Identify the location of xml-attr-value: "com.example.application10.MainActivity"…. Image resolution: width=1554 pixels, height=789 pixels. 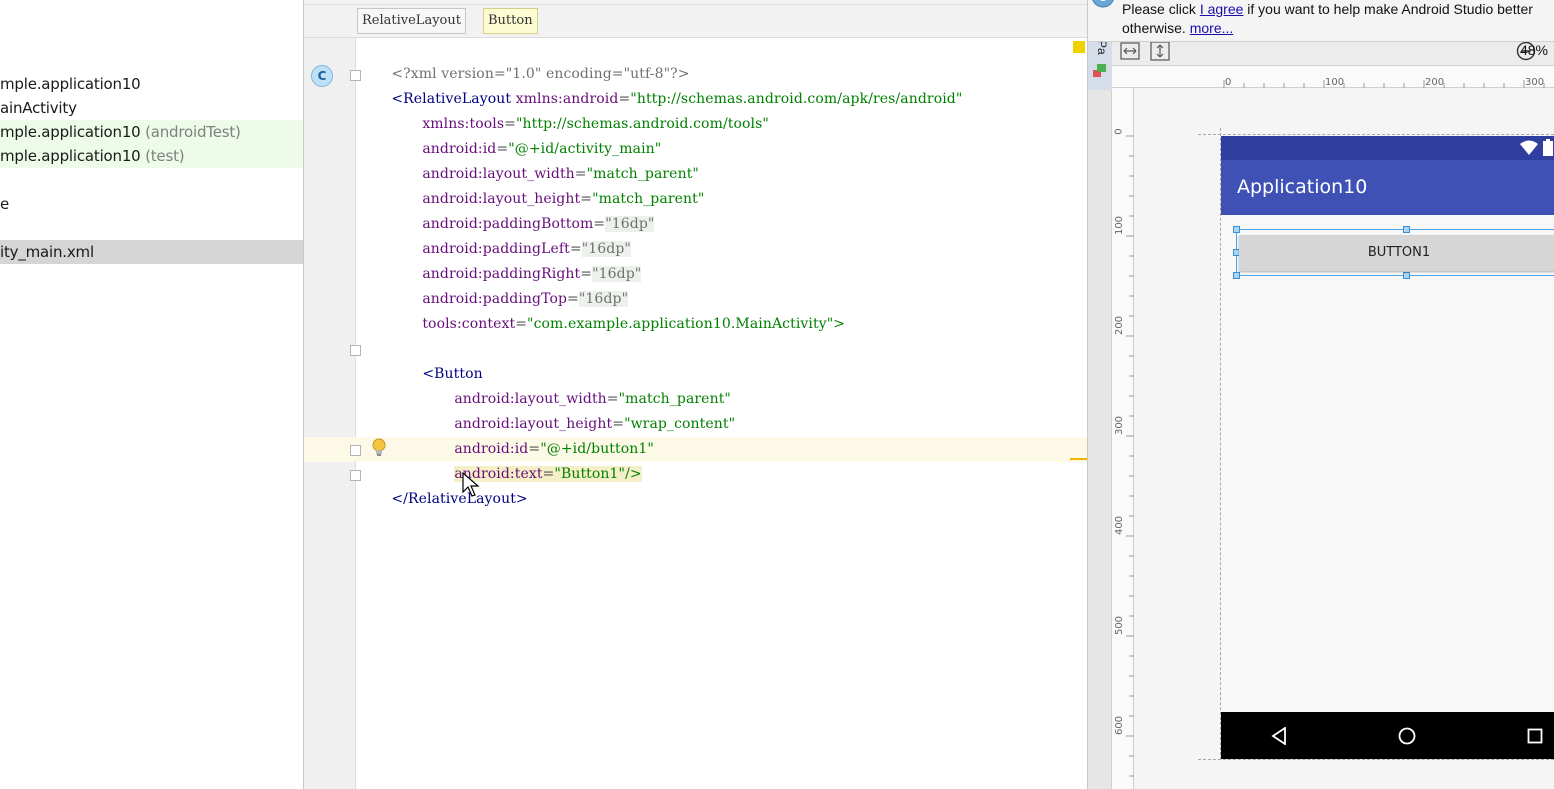
(686, 324).